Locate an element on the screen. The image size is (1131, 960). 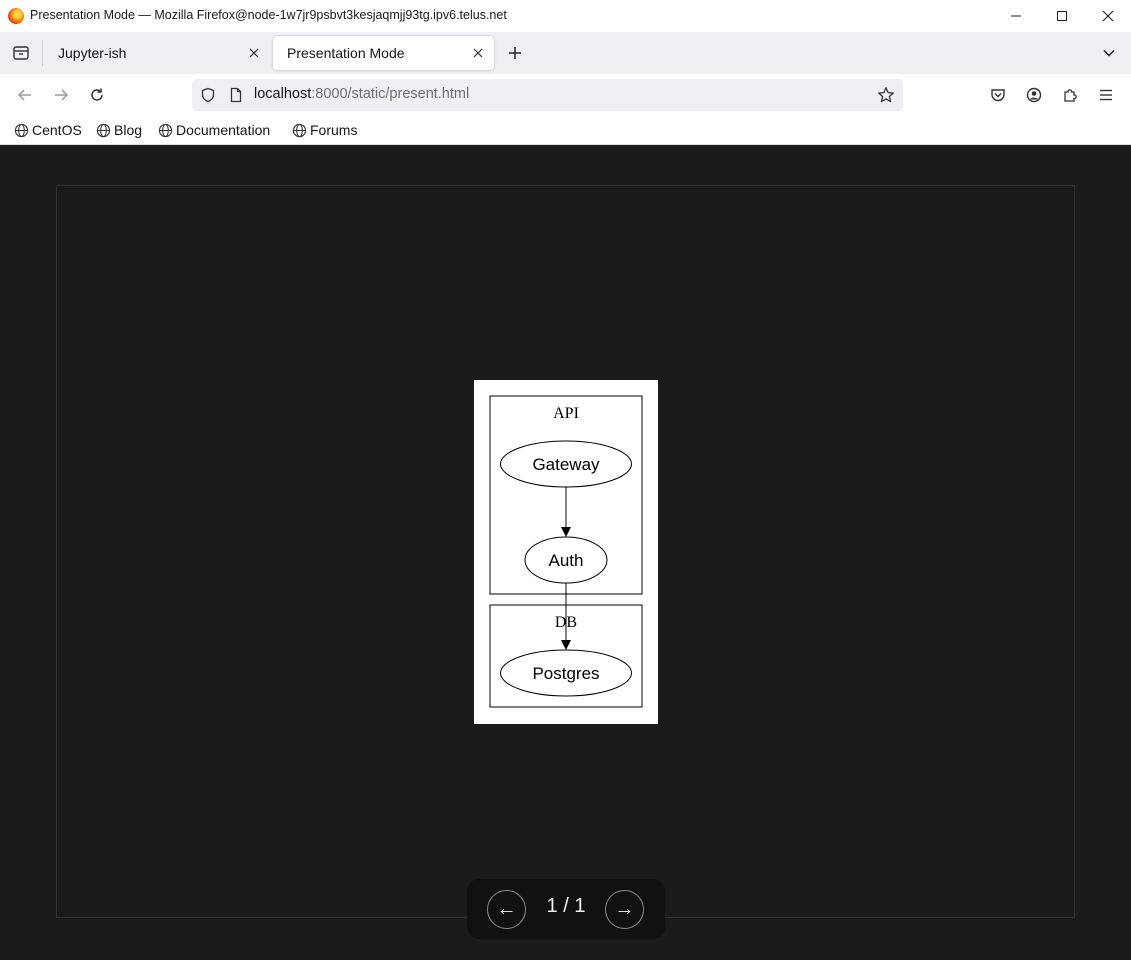
address-bar: localhost:8000/static/present.html is located at coordinates (547, 95).